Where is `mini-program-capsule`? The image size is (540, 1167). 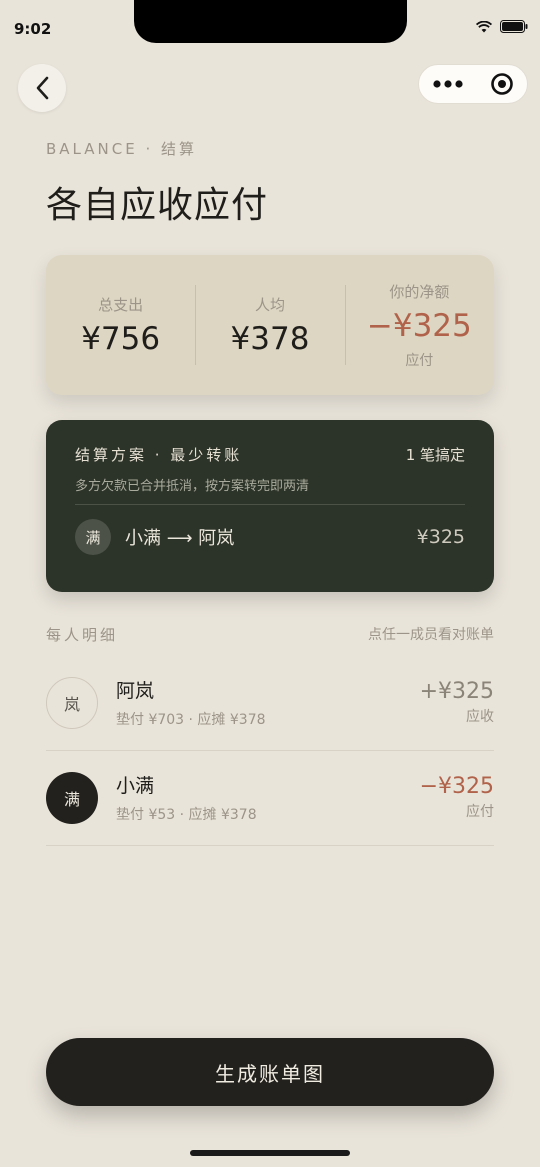
mini-program-capsule is located at coordinates (473, 84).